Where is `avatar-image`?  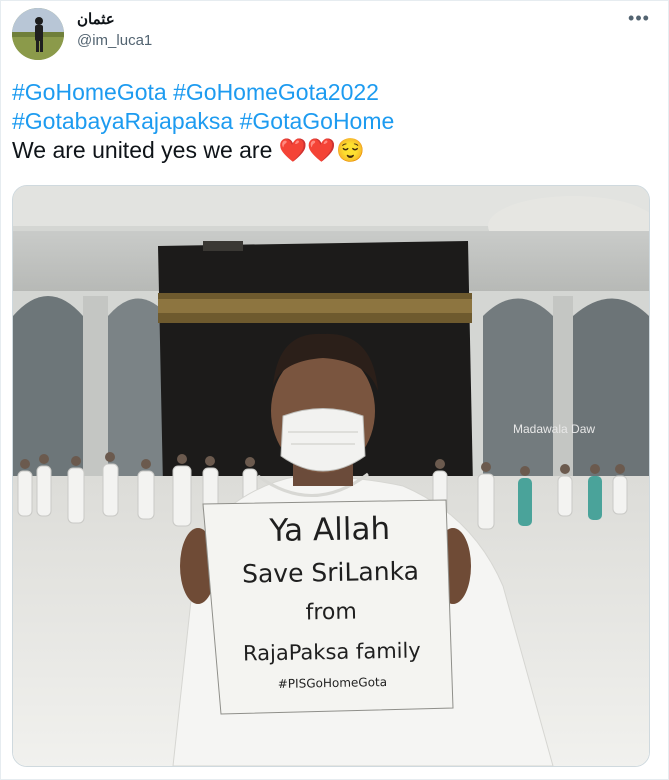 avatar-image is located at coordinates (38, 34).